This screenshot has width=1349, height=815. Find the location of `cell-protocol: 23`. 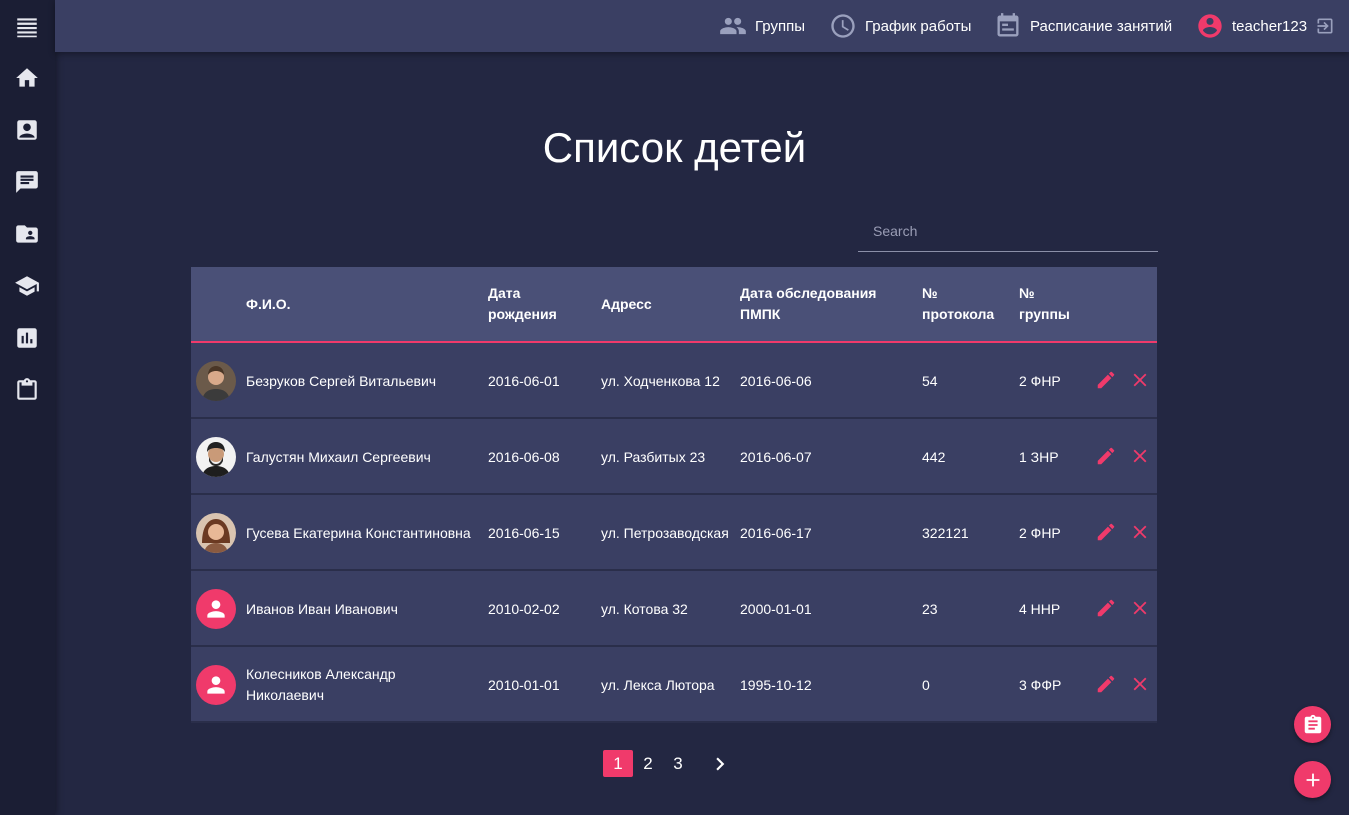

cell-protocol: 23 is located at coordinates (930, 608).